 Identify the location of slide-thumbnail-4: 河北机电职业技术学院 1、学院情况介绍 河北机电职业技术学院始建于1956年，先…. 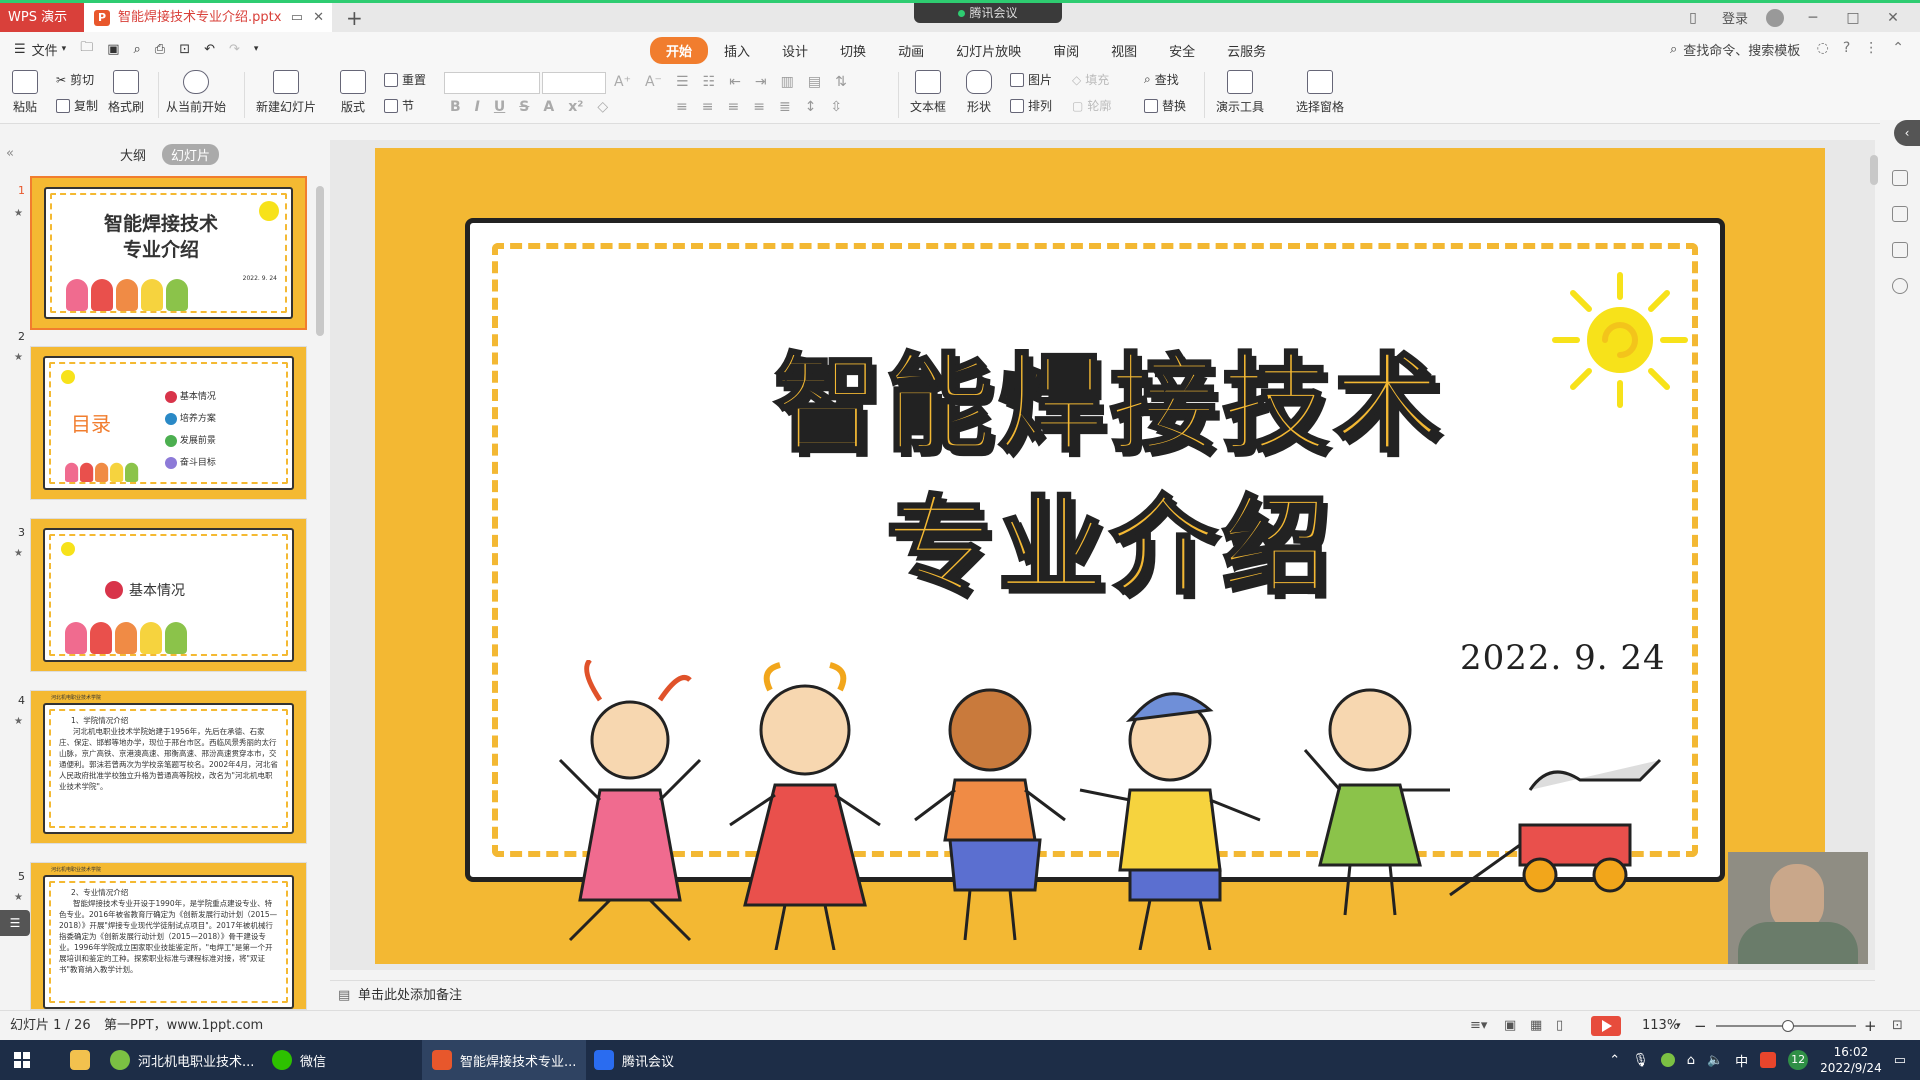
(168, 767).